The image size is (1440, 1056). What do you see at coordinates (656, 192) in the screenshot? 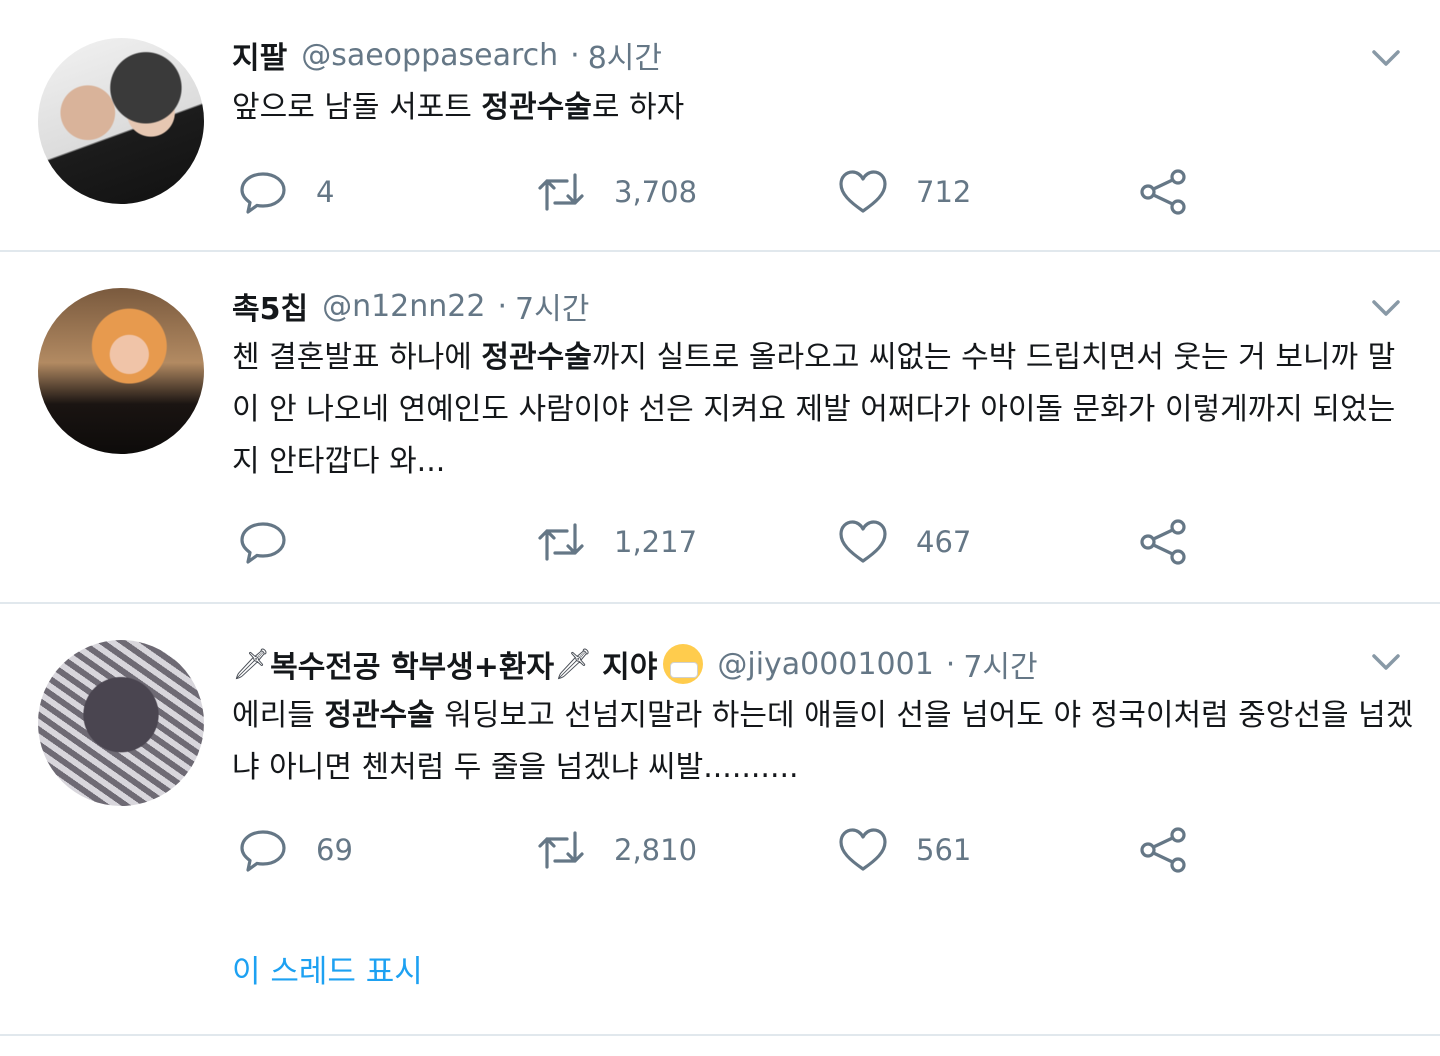
I see `retweet-count: 3,708` at bounding box center [656, 192].